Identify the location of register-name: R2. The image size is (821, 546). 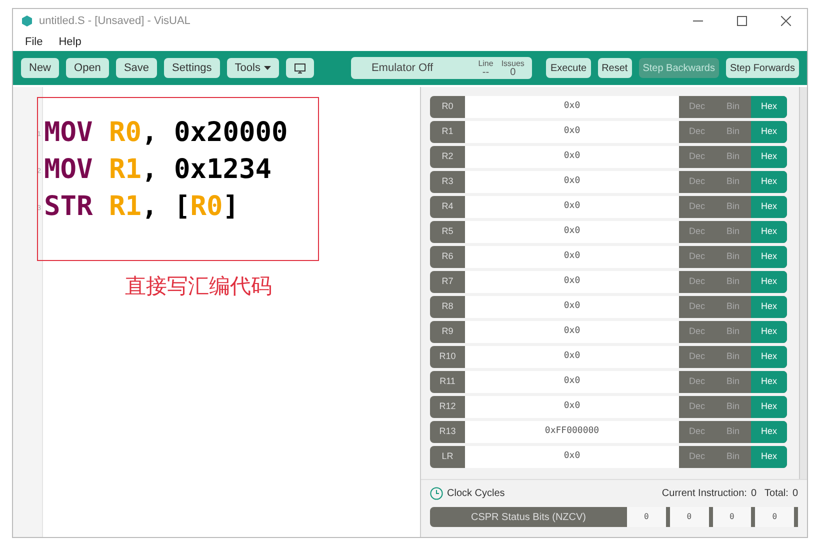
(447, 157).